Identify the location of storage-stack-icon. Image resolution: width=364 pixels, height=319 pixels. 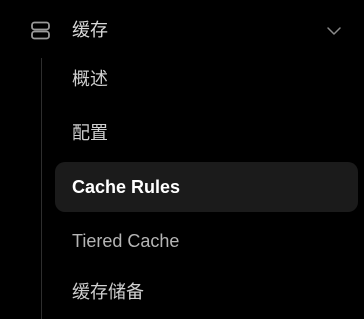
(41, 31).